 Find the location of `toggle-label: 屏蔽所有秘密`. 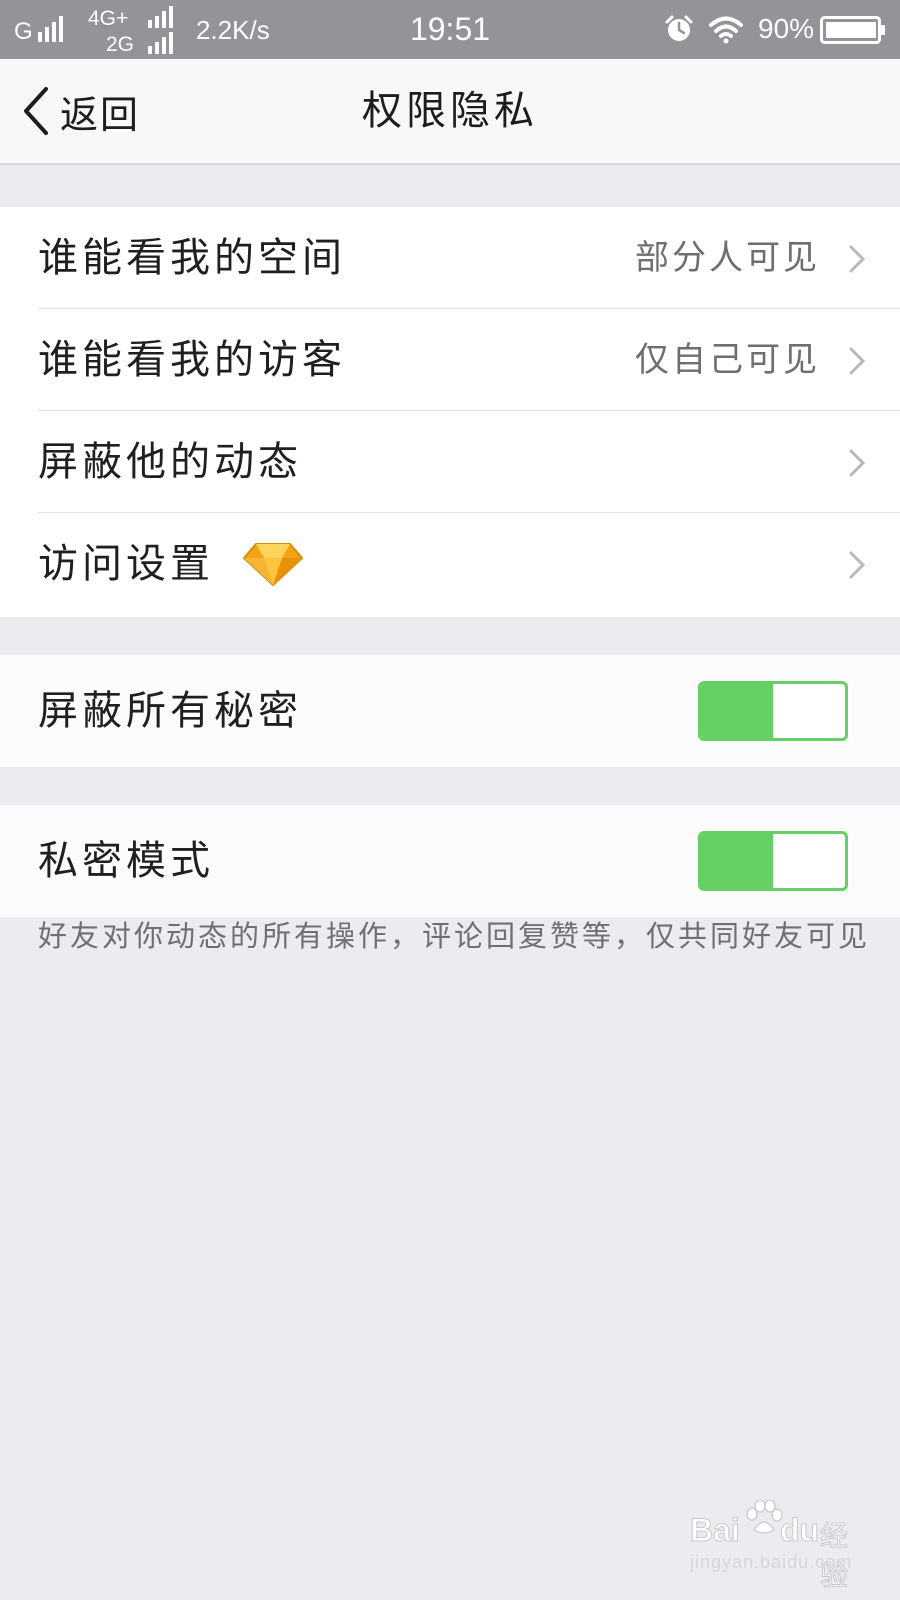

toggle-label: 屏蔽所有秘密 is located at coordinates (170, 711).